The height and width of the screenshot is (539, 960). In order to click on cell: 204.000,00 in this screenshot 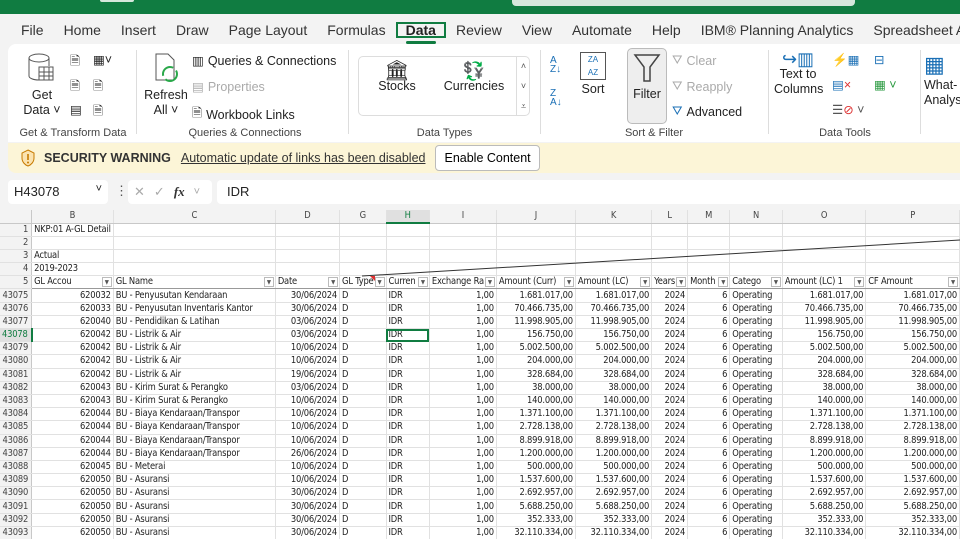, I will do `click(824, 361)`.